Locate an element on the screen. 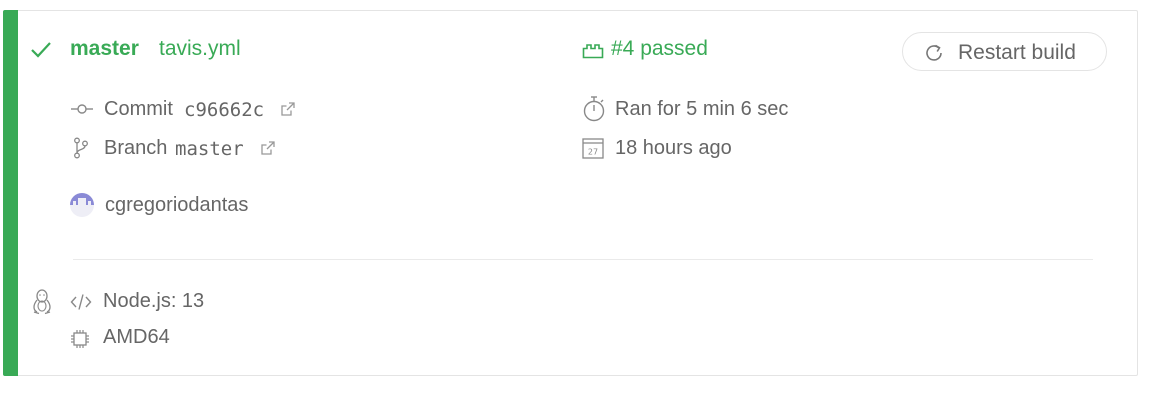 The width and height of the screenshot is (1155, 404). build-status-link: #4 passed is located at coordinates (659, 49).